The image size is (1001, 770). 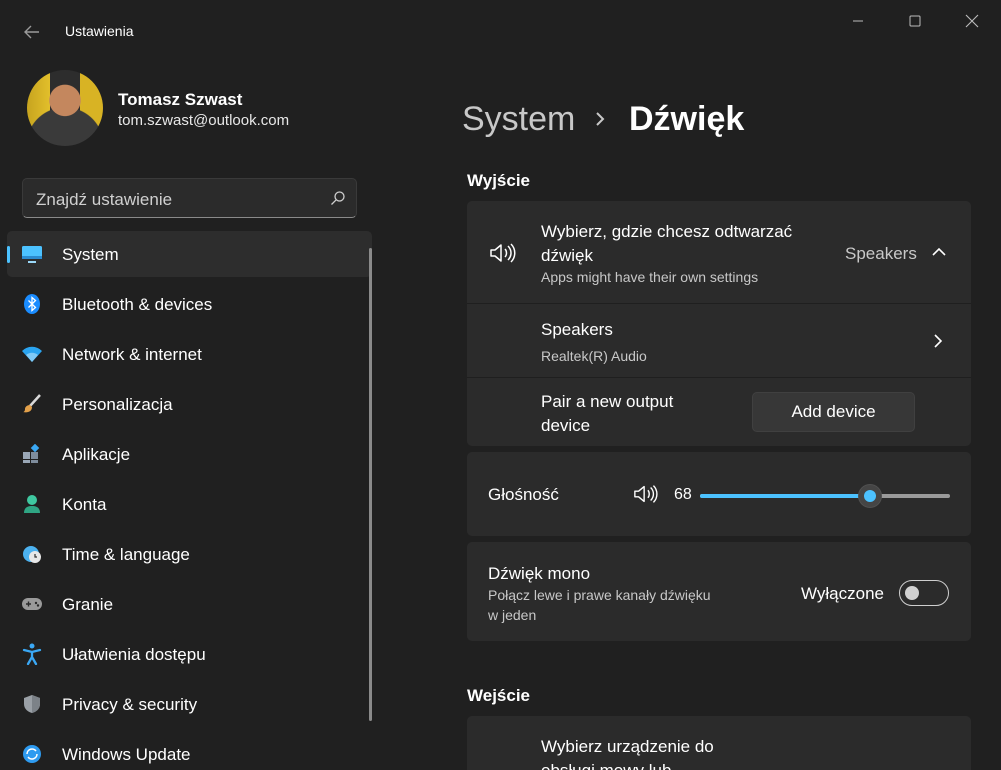 What do you see at coordinates (683, 494) in the screenshot?
I see `volume-value: 68` at bounding box center [683, 494].